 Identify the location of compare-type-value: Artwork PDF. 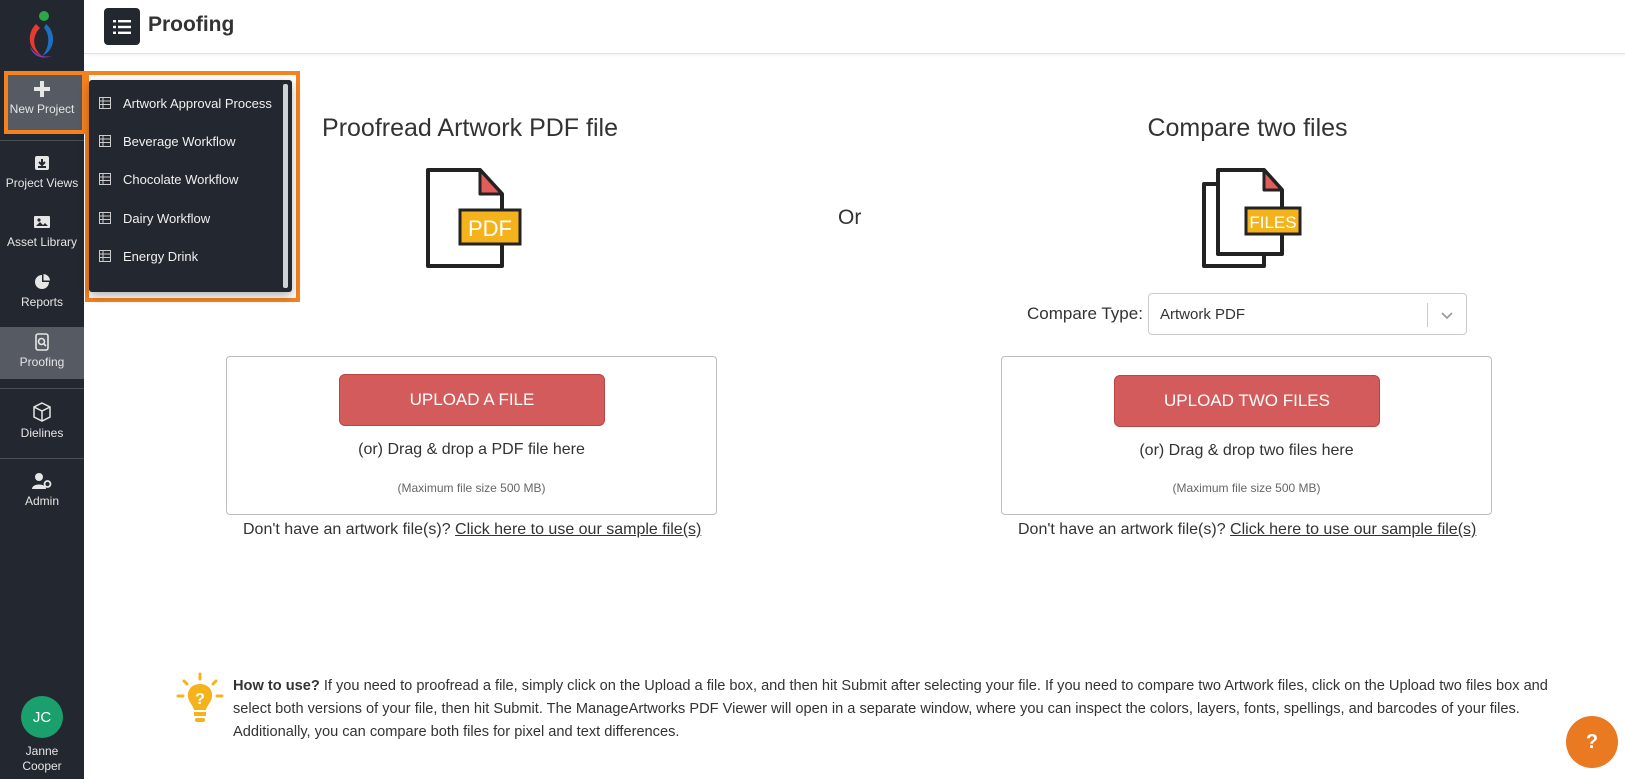
(1203, 314).